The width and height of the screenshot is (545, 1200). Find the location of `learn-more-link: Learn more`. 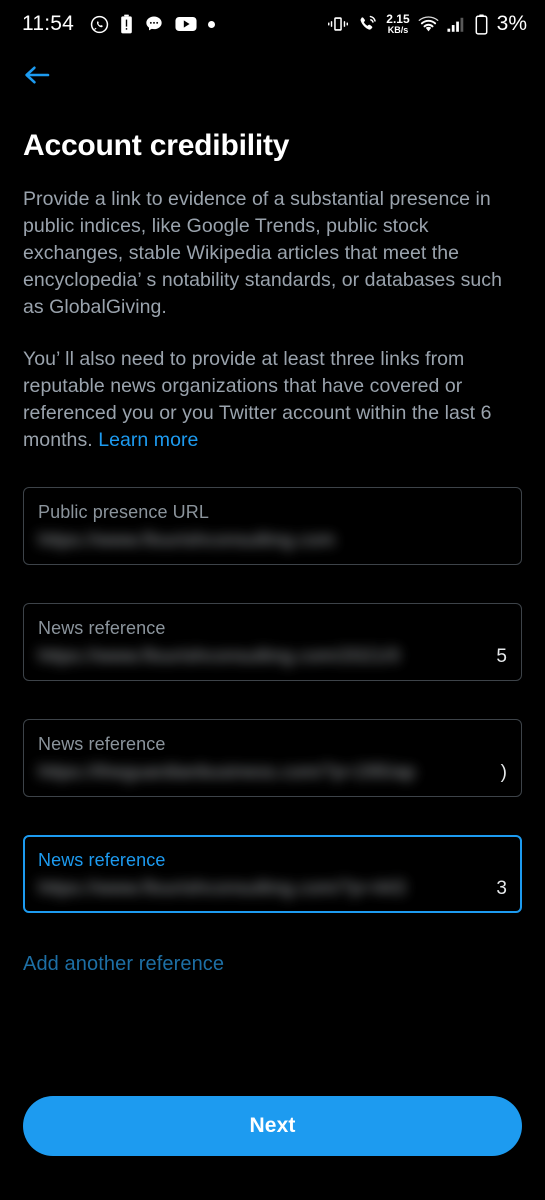

learn-more-link: Learn more is located at coordinates (148, 440).